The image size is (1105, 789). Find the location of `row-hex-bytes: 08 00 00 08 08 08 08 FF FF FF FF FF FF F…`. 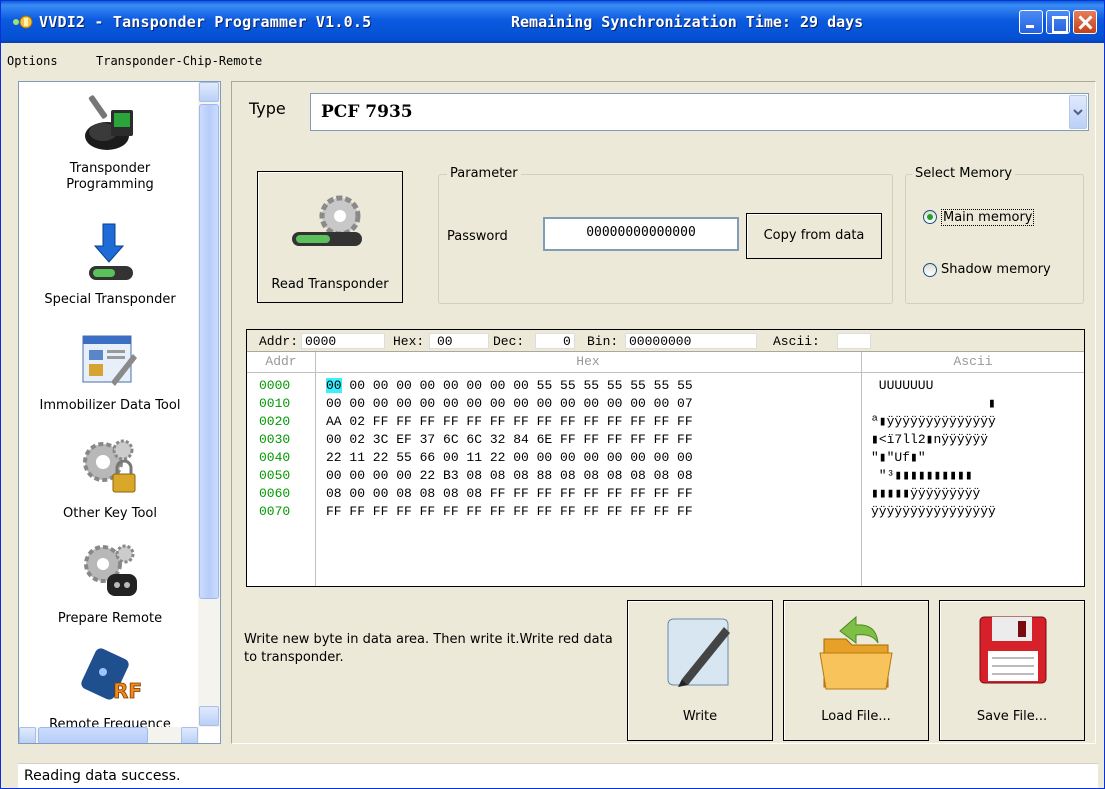

row-hex-bytes: 08 00 00 08 08 08 08 FF FF FF FF FF FF F… is located at coordinates (509, 493).